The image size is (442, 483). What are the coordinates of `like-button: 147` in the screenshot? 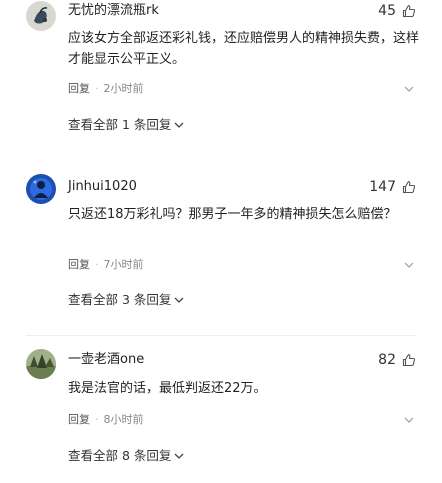 It's located at (392, 187).